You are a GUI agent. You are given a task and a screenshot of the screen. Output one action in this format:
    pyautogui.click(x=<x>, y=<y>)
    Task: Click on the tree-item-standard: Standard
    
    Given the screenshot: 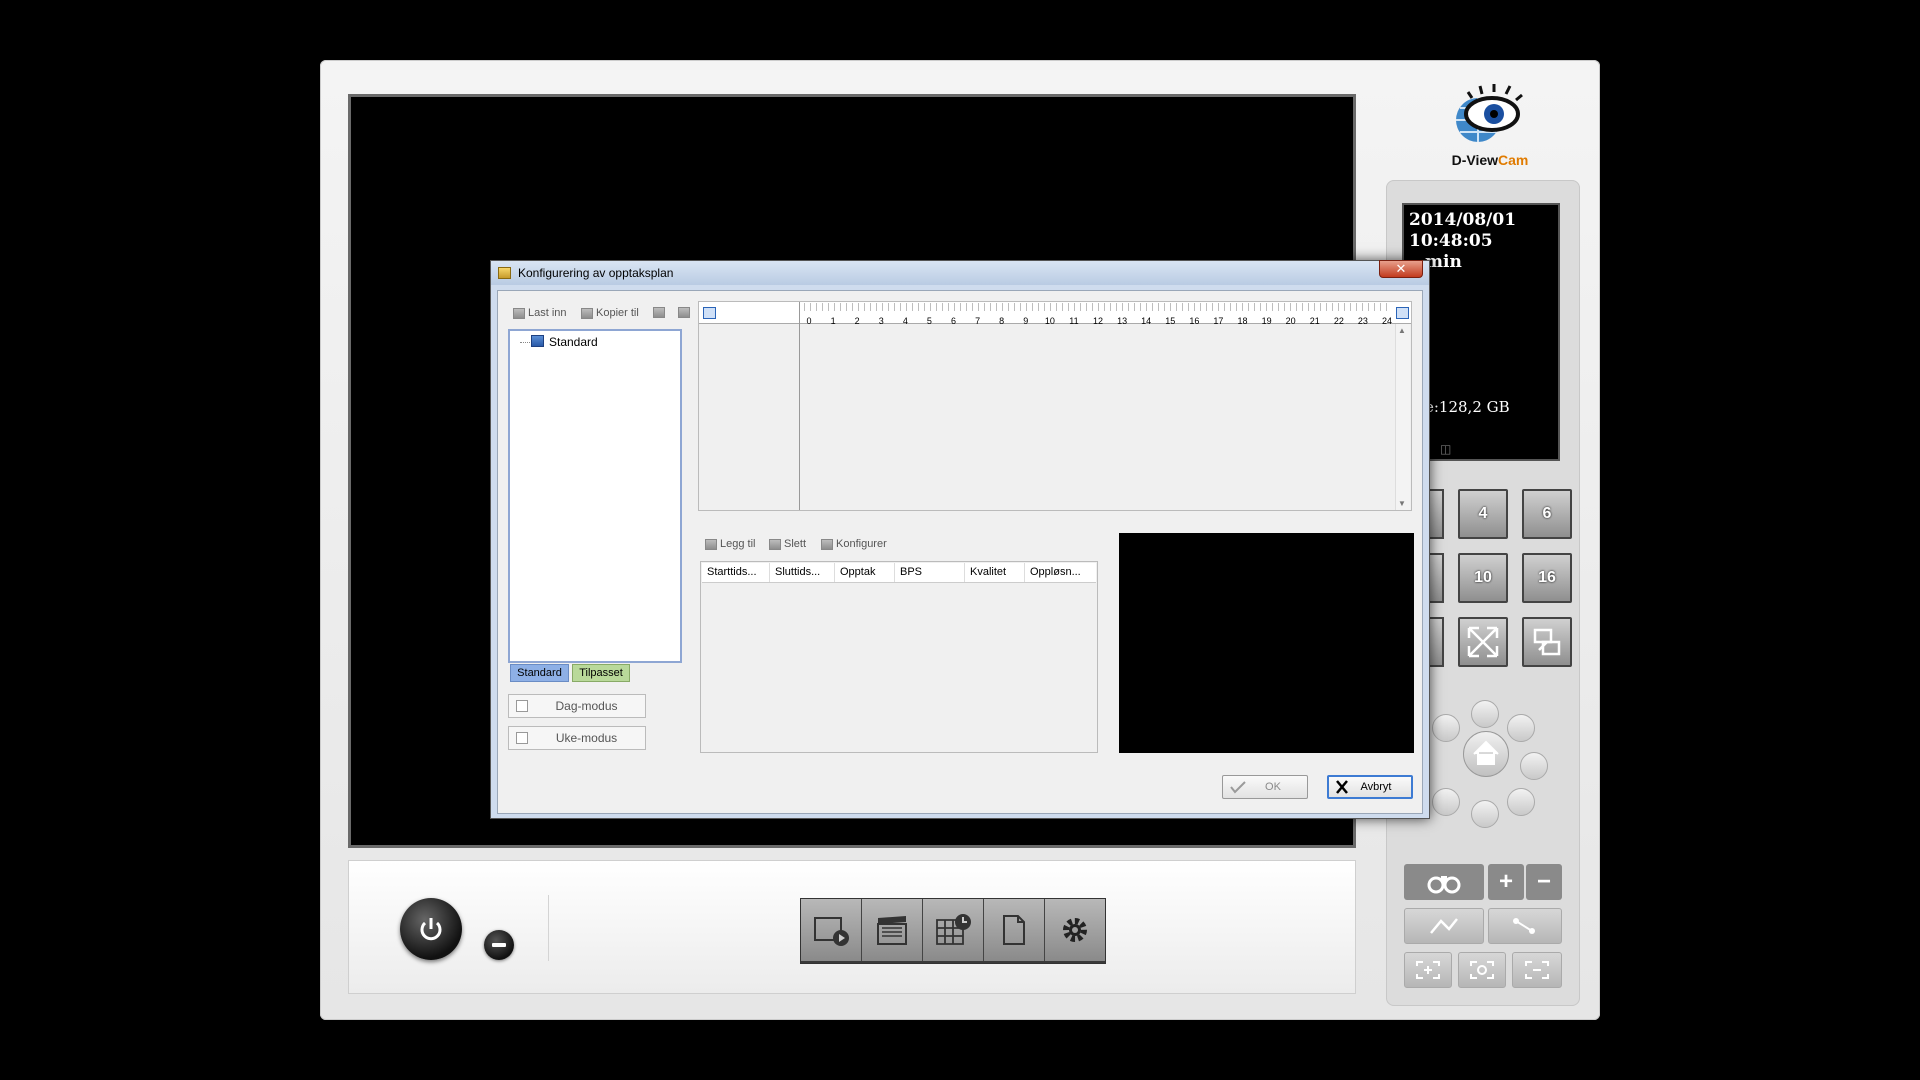 What is the action you would take?
    pyautogui.click(x=573, y=342)
    